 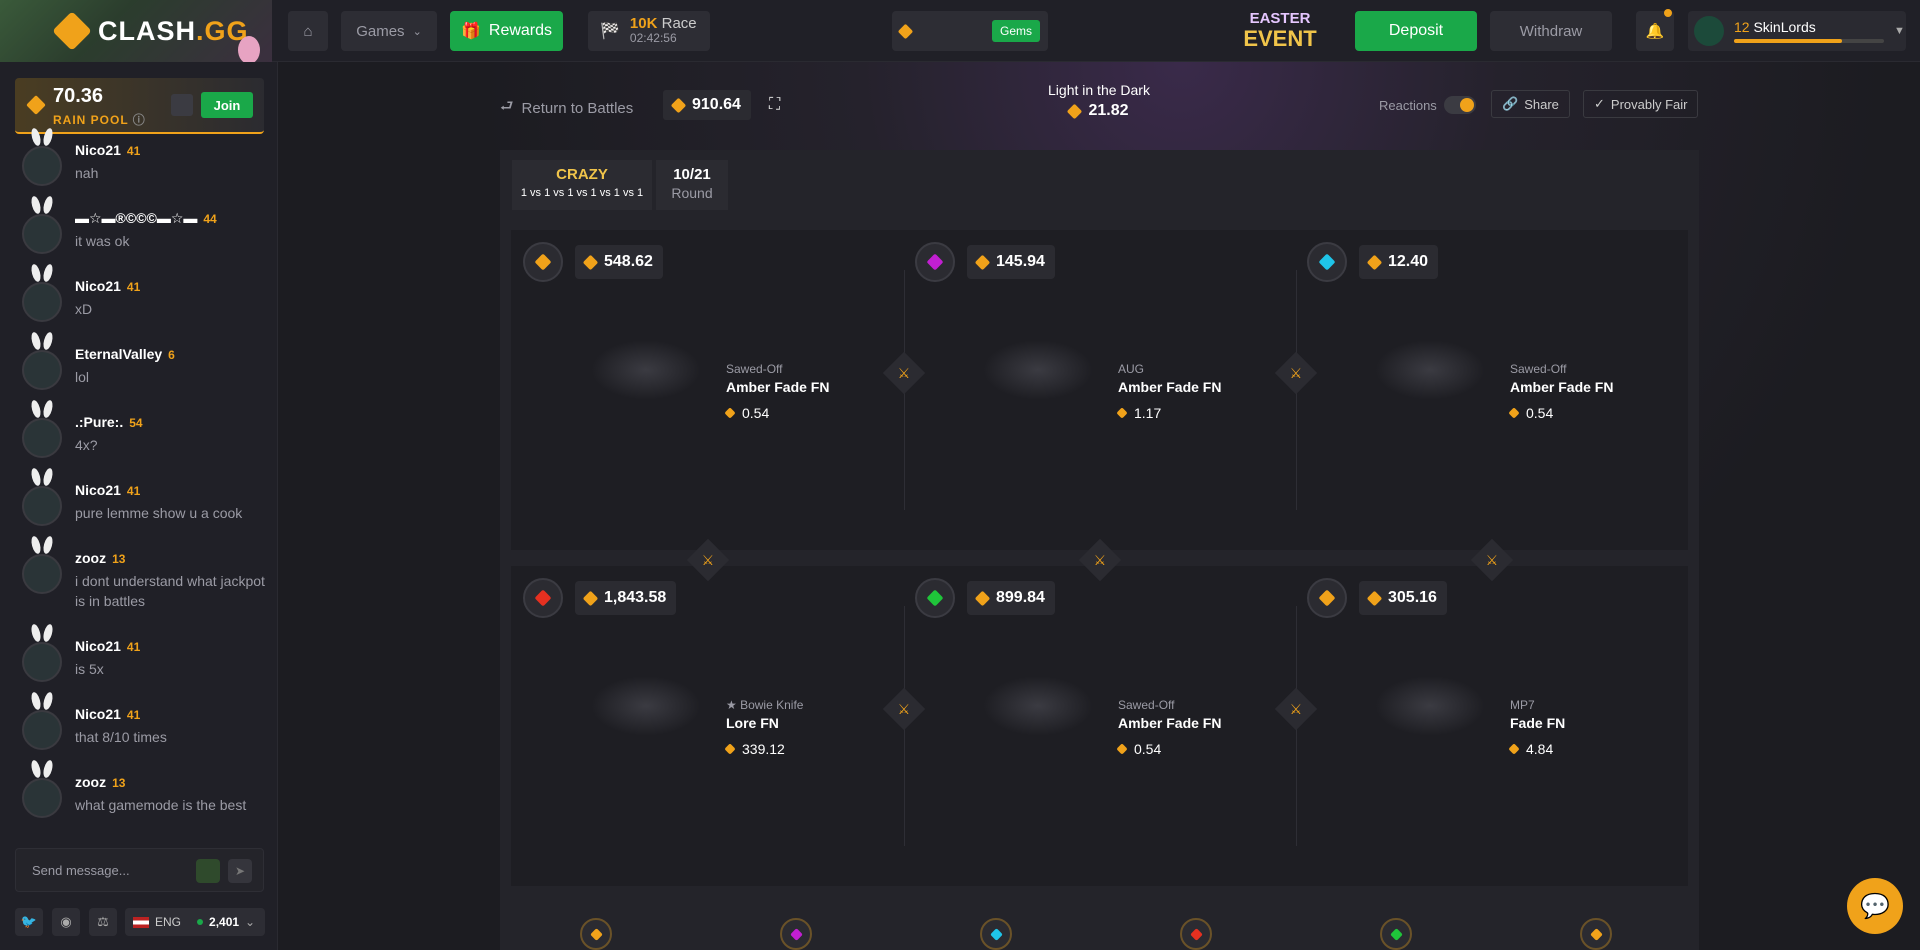 What do you see at coordinates (171, 355) in the screenshot?
I see `user-level: 6` at bounding box center [171, 355].